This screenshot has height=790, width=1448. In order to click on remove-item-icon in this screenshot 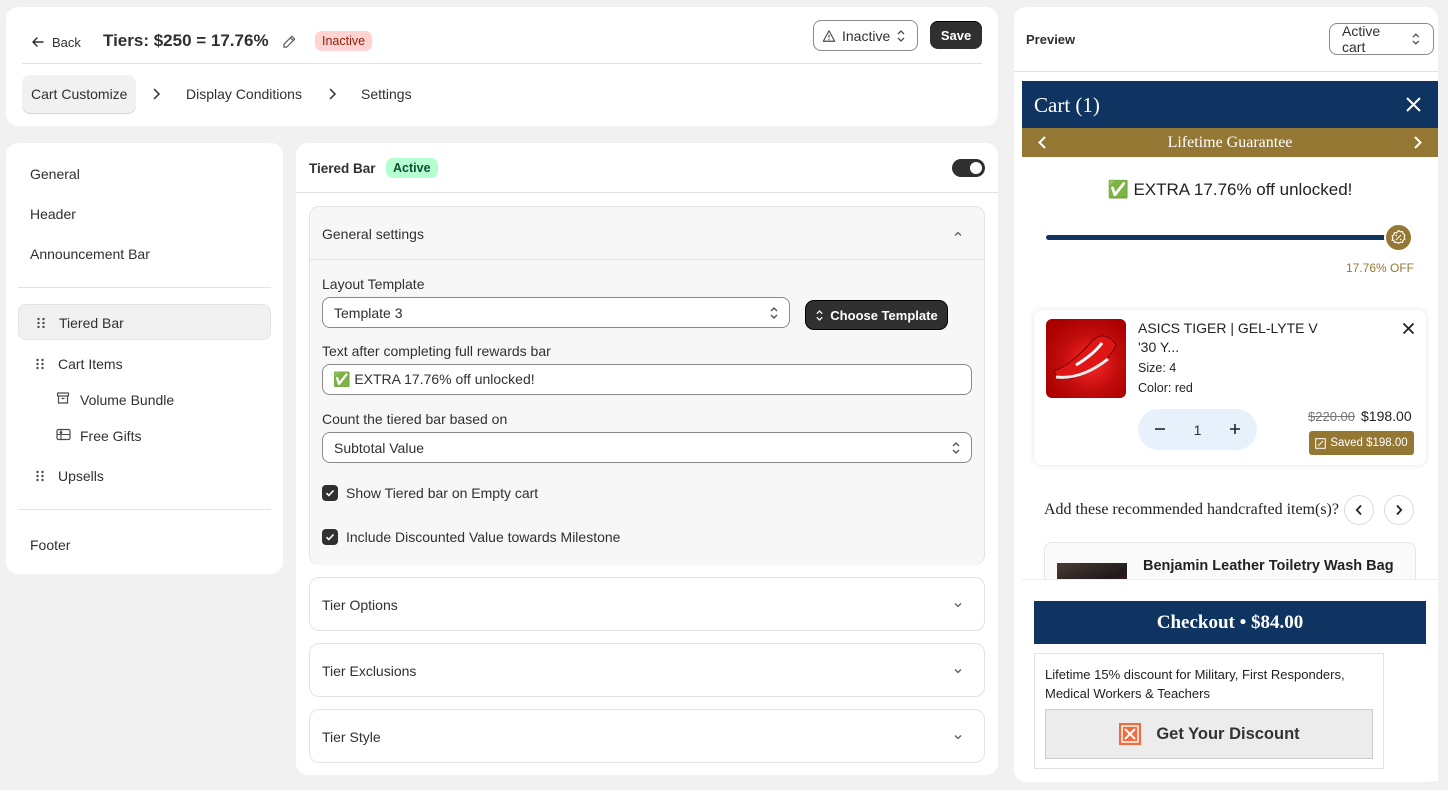, I will do `click(1408, 330)`.